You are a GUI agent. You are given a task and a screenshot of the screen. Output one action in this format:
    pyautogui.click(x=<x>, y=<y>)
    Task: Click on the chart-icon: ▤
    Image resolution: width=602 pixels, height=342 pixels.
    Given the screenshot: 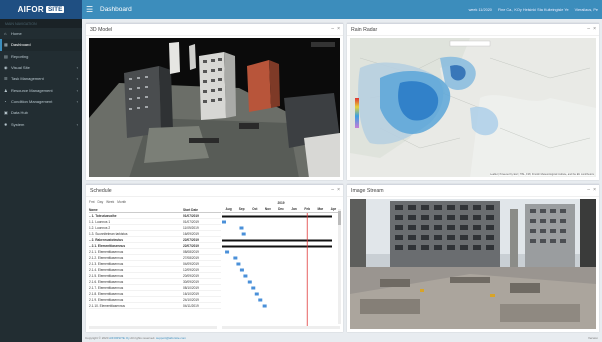 What is the action you would take?
    pyautogui.click(x=6, y=56)
    